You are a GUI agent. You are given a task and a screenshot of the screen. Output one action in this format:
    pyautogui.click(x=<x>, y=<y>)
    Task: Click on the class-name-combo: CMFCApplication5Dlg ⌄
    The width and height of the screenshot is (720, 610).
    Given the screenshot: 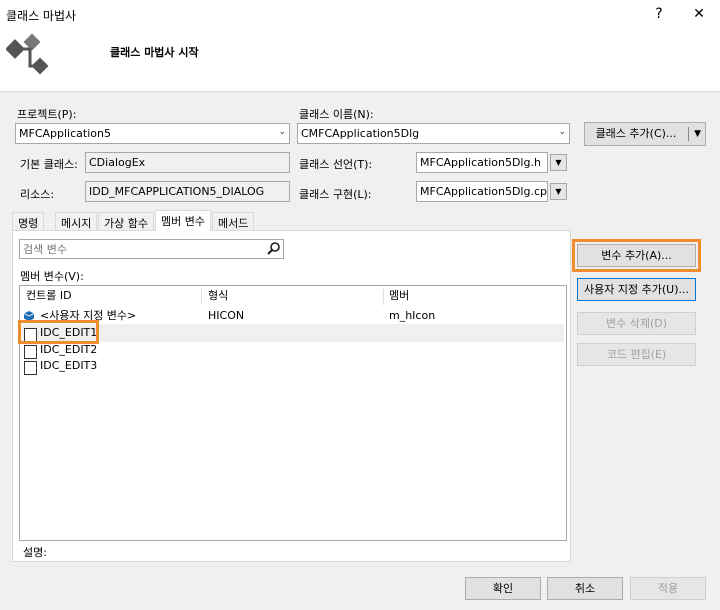 What is the action you would take?
    pyautogui.click(x=433, y=133)
    